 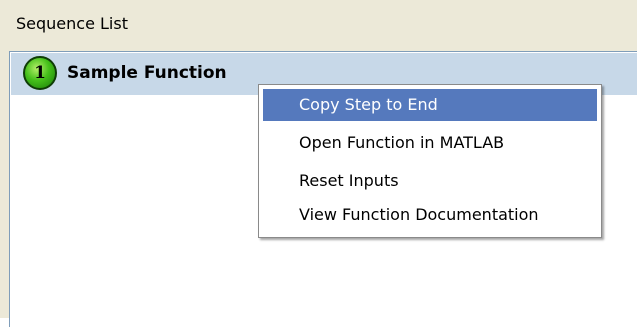 I want to click on menu-item-reset-inputs: Reset Inputs, so click(x=430, y=181).